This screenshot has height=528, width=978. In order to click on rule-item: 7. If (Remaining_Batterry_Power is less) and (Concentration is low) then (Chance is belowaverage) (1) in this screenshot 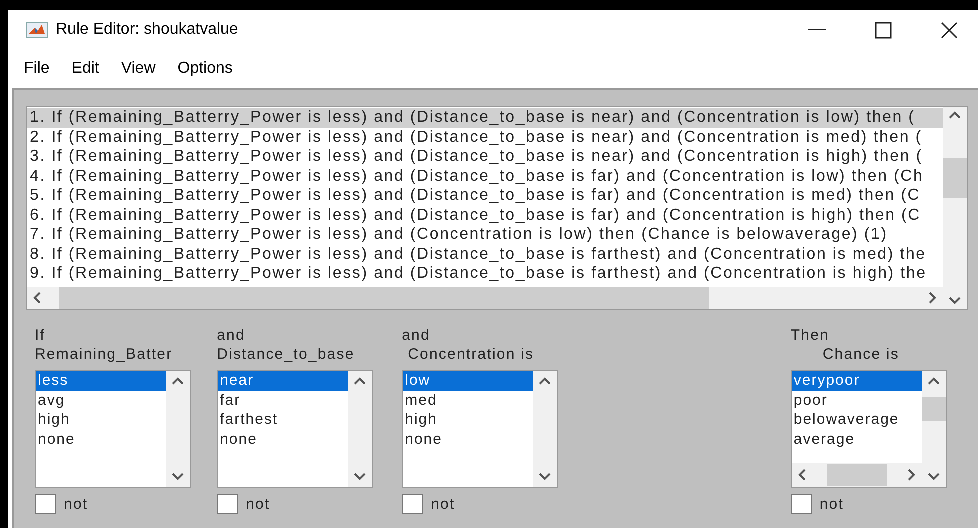, I will do `click(485, 234)`.